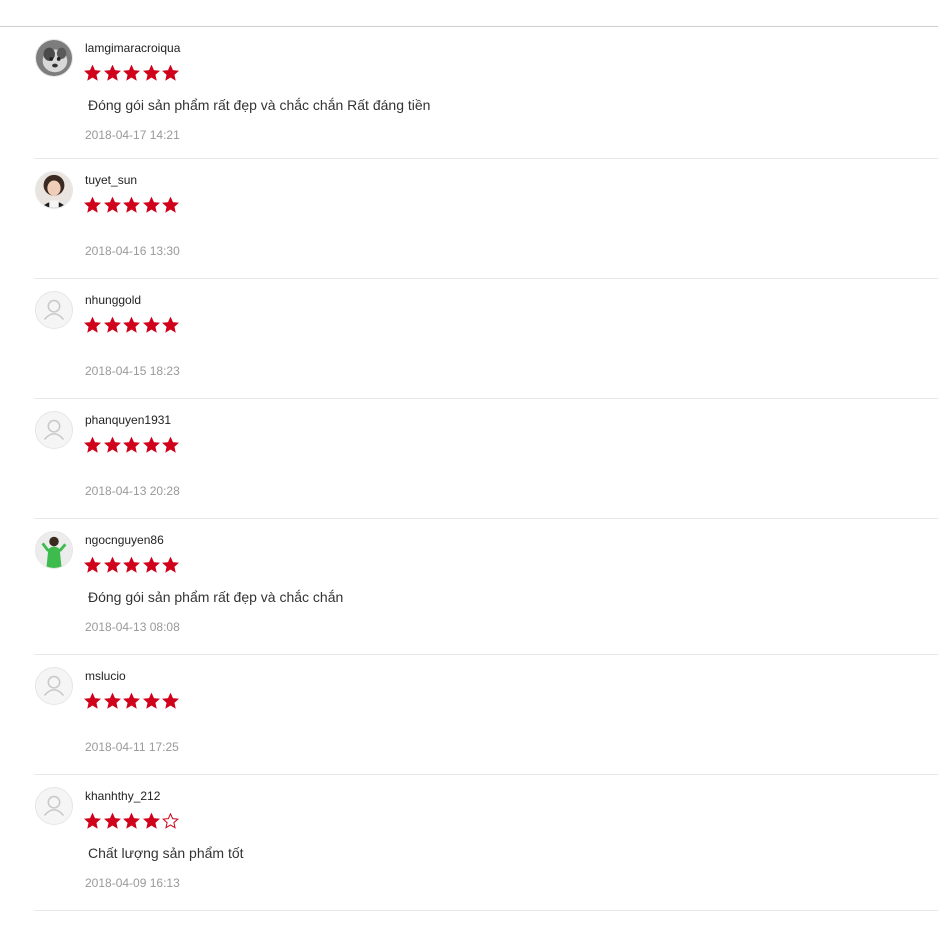 The height and width of the screenshot is (938, 938). I want to click on review-item: mslucio 2018-04-11 17:25, so click(486, 715).